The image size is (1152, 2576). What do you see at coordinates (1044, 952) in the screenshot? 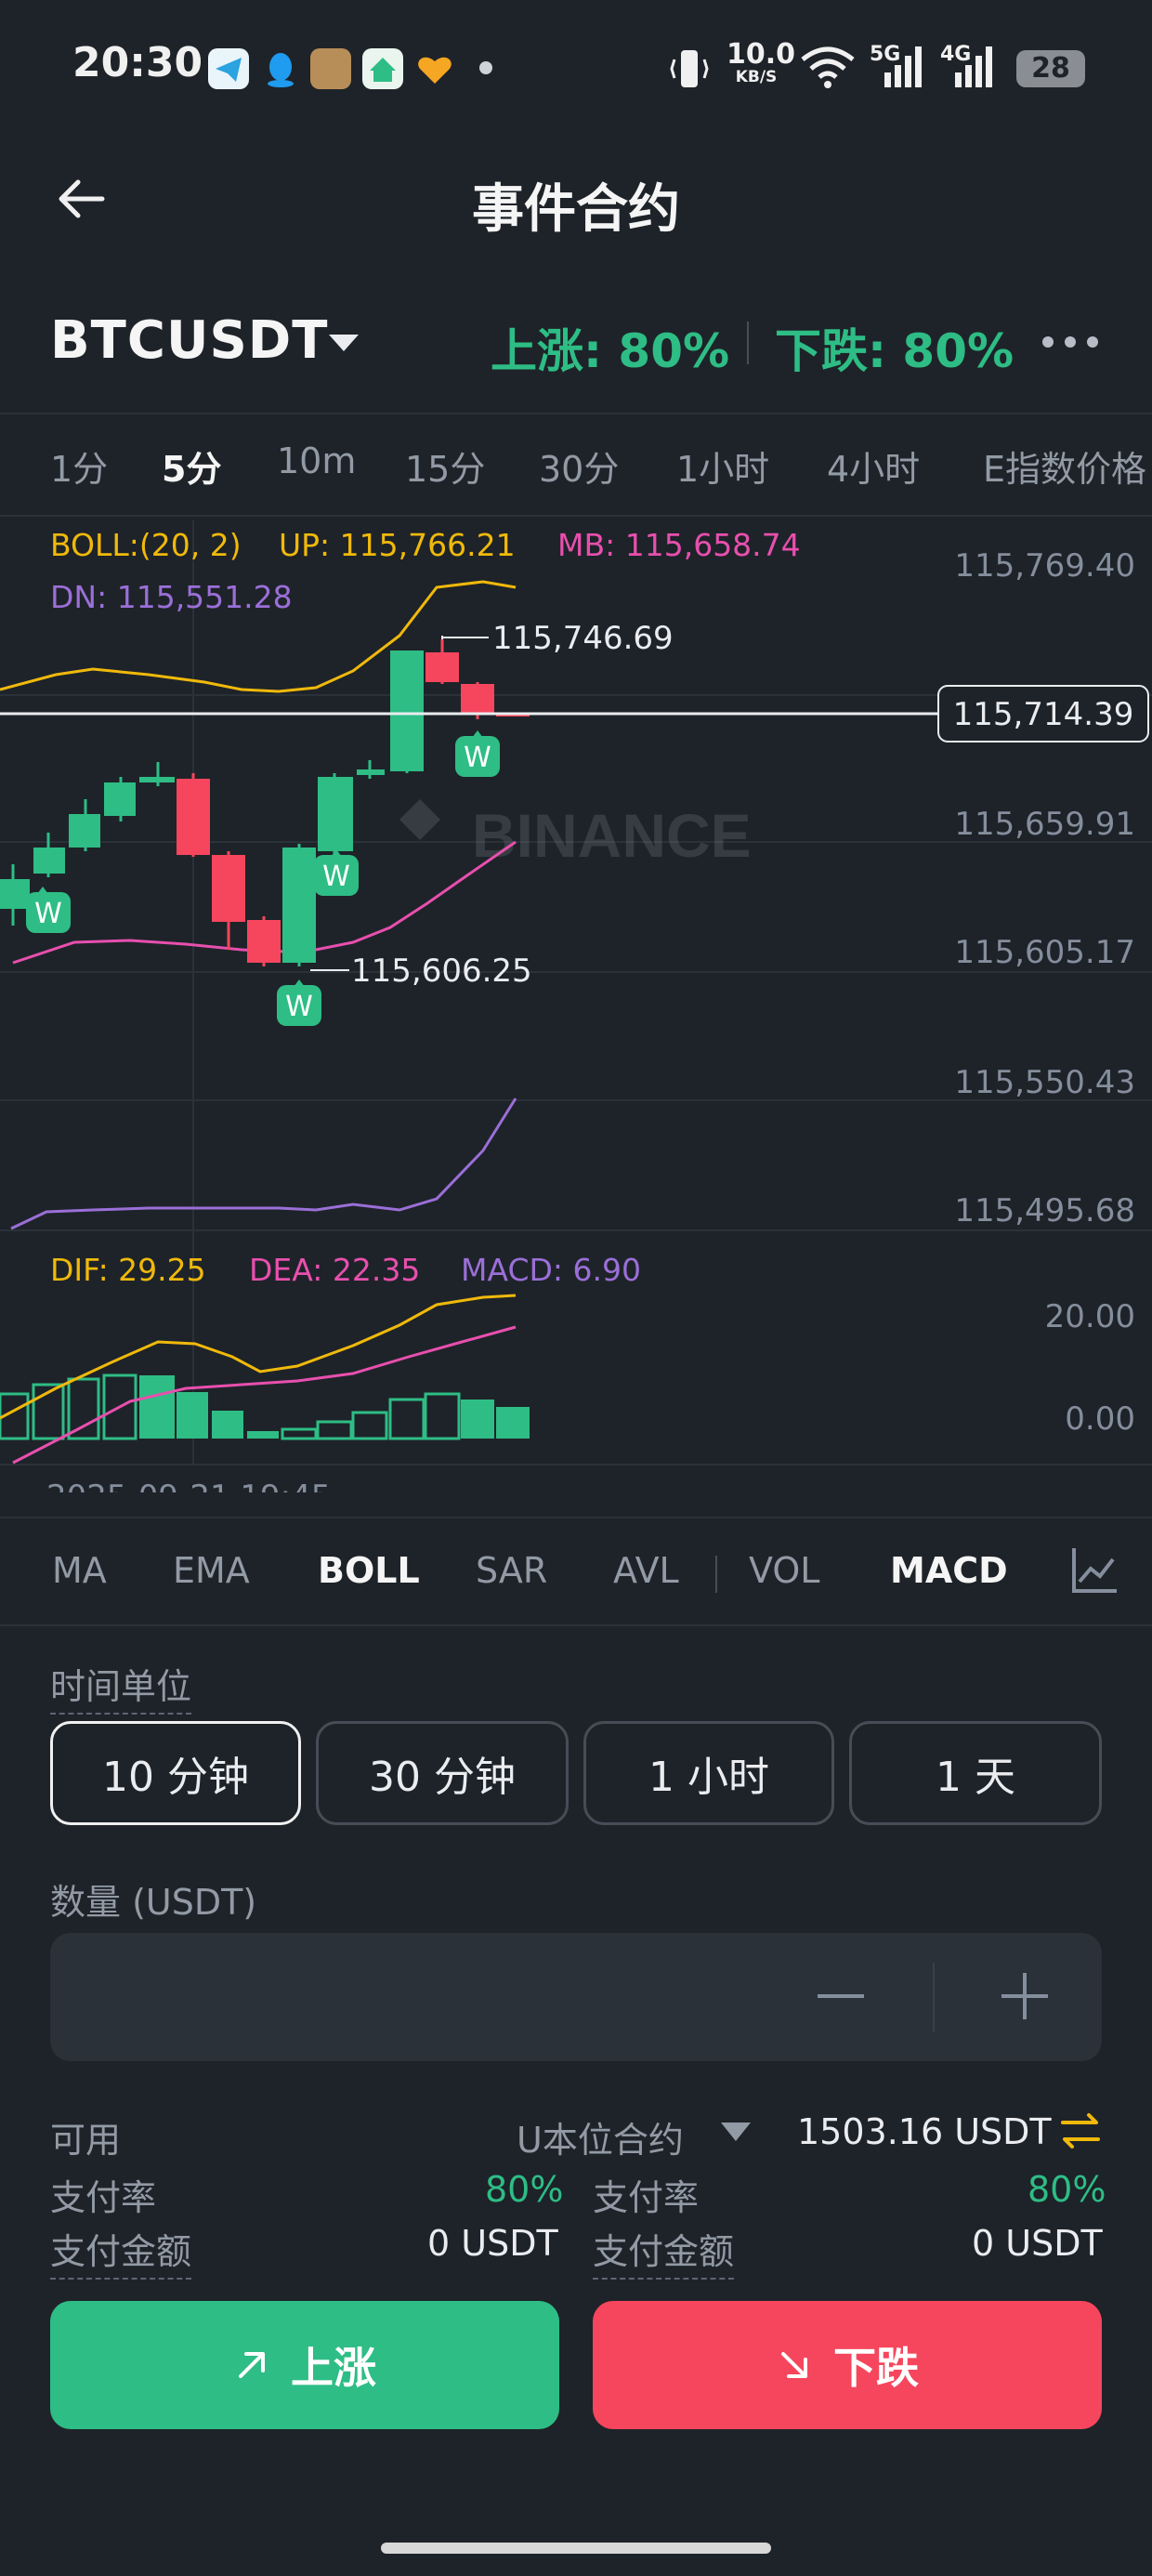
I see `price-axis-label: 115,605.17` at bounding box center [1044, 952].